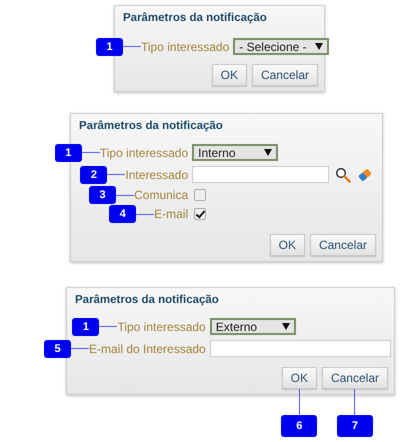 The image size is (420, 442). I want to click on search-icon, so click(343, 174).